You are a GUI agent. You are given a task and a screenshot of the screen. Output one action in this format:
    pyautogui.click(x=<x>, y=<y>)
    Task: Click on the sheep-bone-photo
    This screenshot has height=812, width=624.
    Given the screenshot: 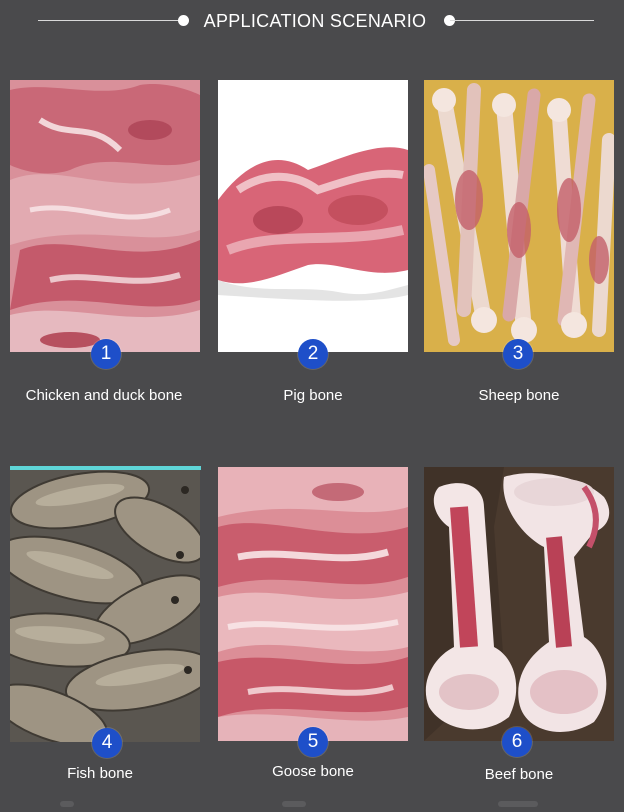 What is the action you would take?
    pyautogui.click(x=519, y=216)
    